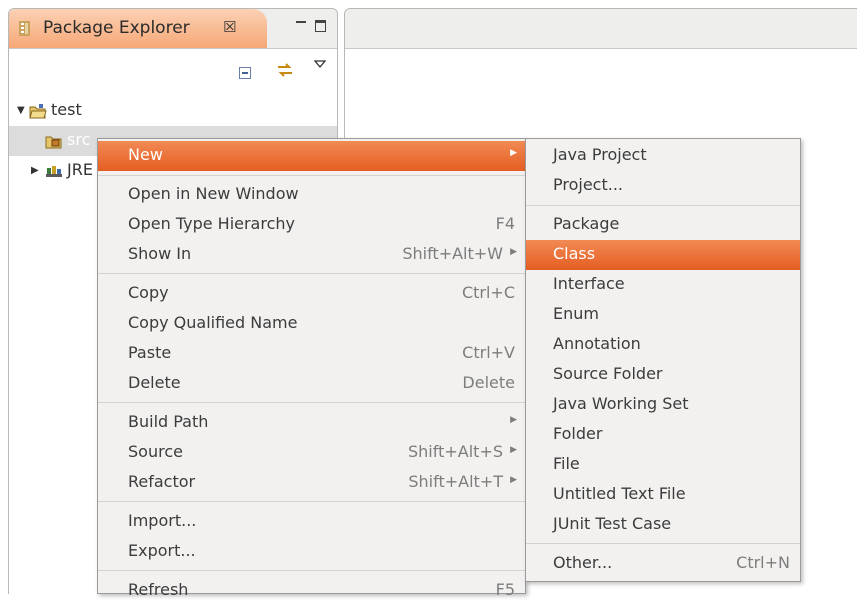 The height and width of the screenshot is (606, 857). Describe the element at coordinates (158, 589) in the screenshot. I see `menu-item-label: Refresh` at that location.